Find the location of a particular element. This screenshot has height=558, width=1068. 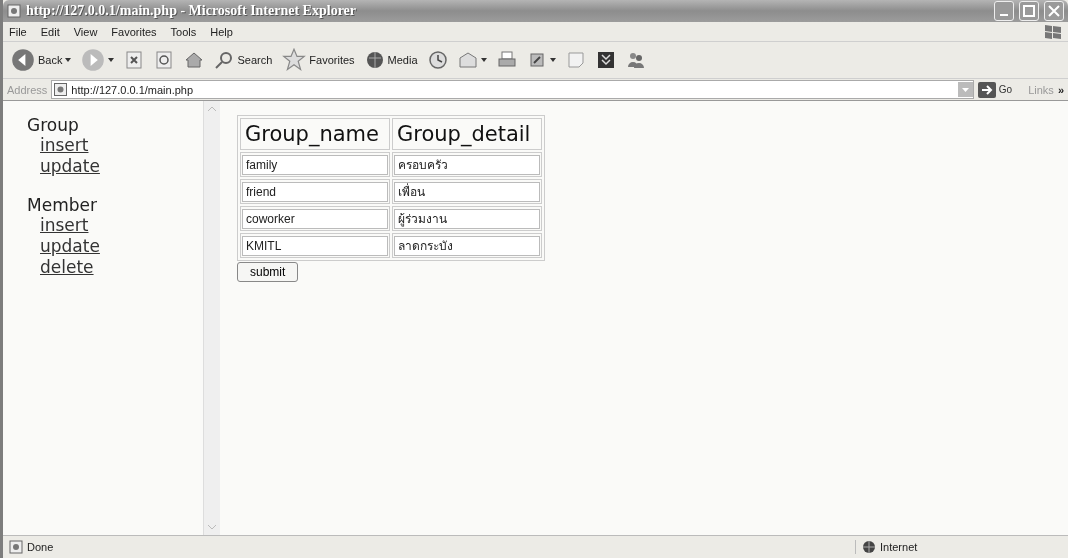

menu-item: Edit is located at coordinates (50, 31).